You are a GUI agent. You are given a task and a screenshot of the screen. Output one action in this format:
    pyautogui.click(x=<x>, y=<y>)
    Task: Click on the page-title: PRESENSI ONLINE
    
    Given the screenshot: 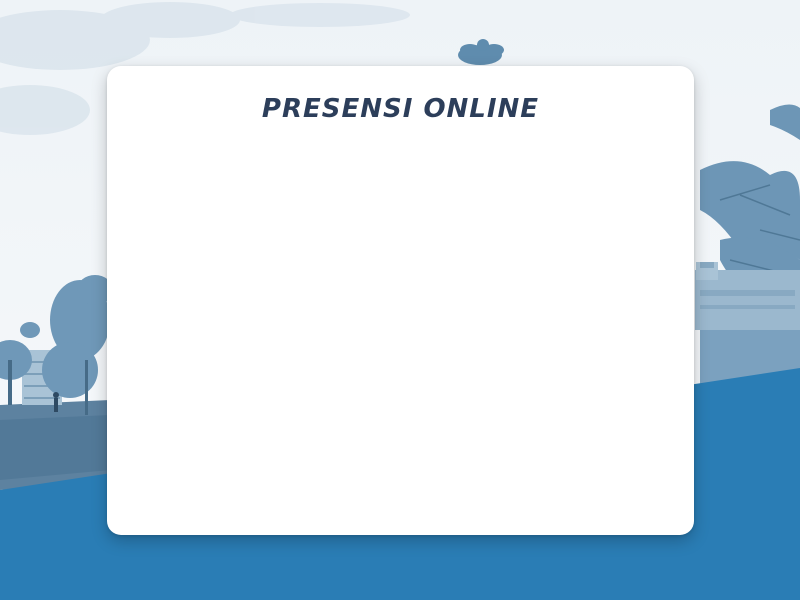 What is the action you would take?
    pyautogui.click(x=400, y=109)
    